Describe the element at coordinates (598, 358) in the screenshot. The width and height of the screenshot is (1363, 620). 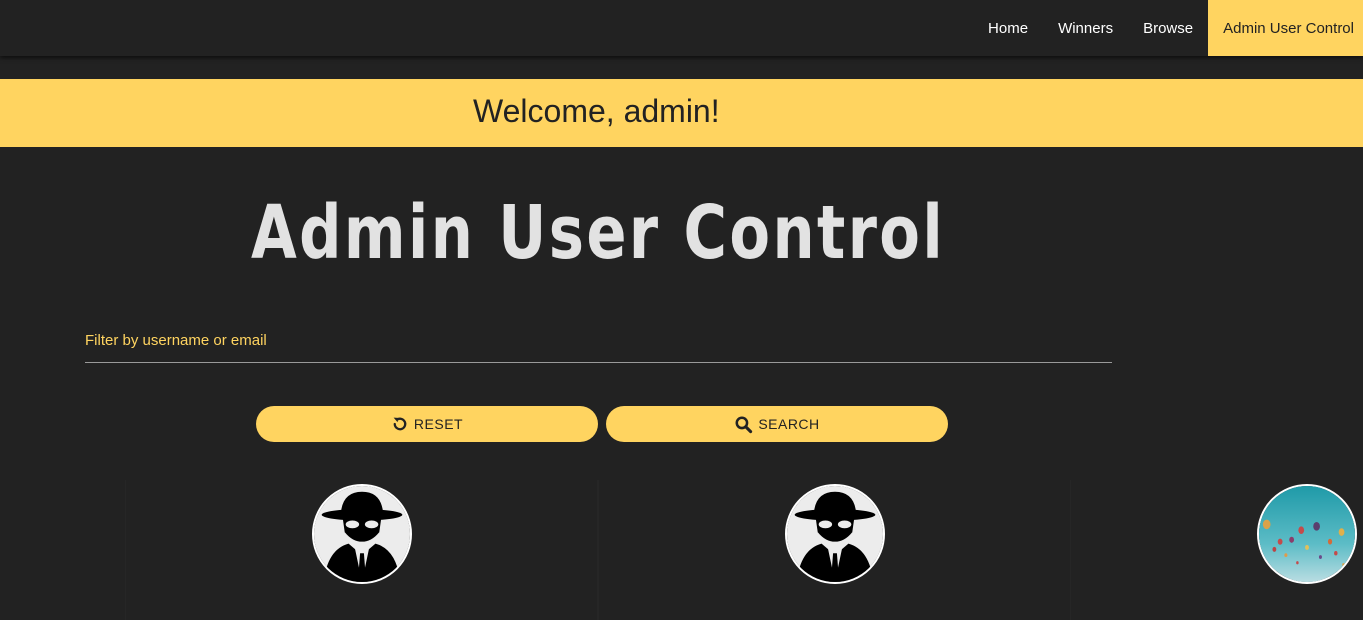
I see `filter-input` at that location.